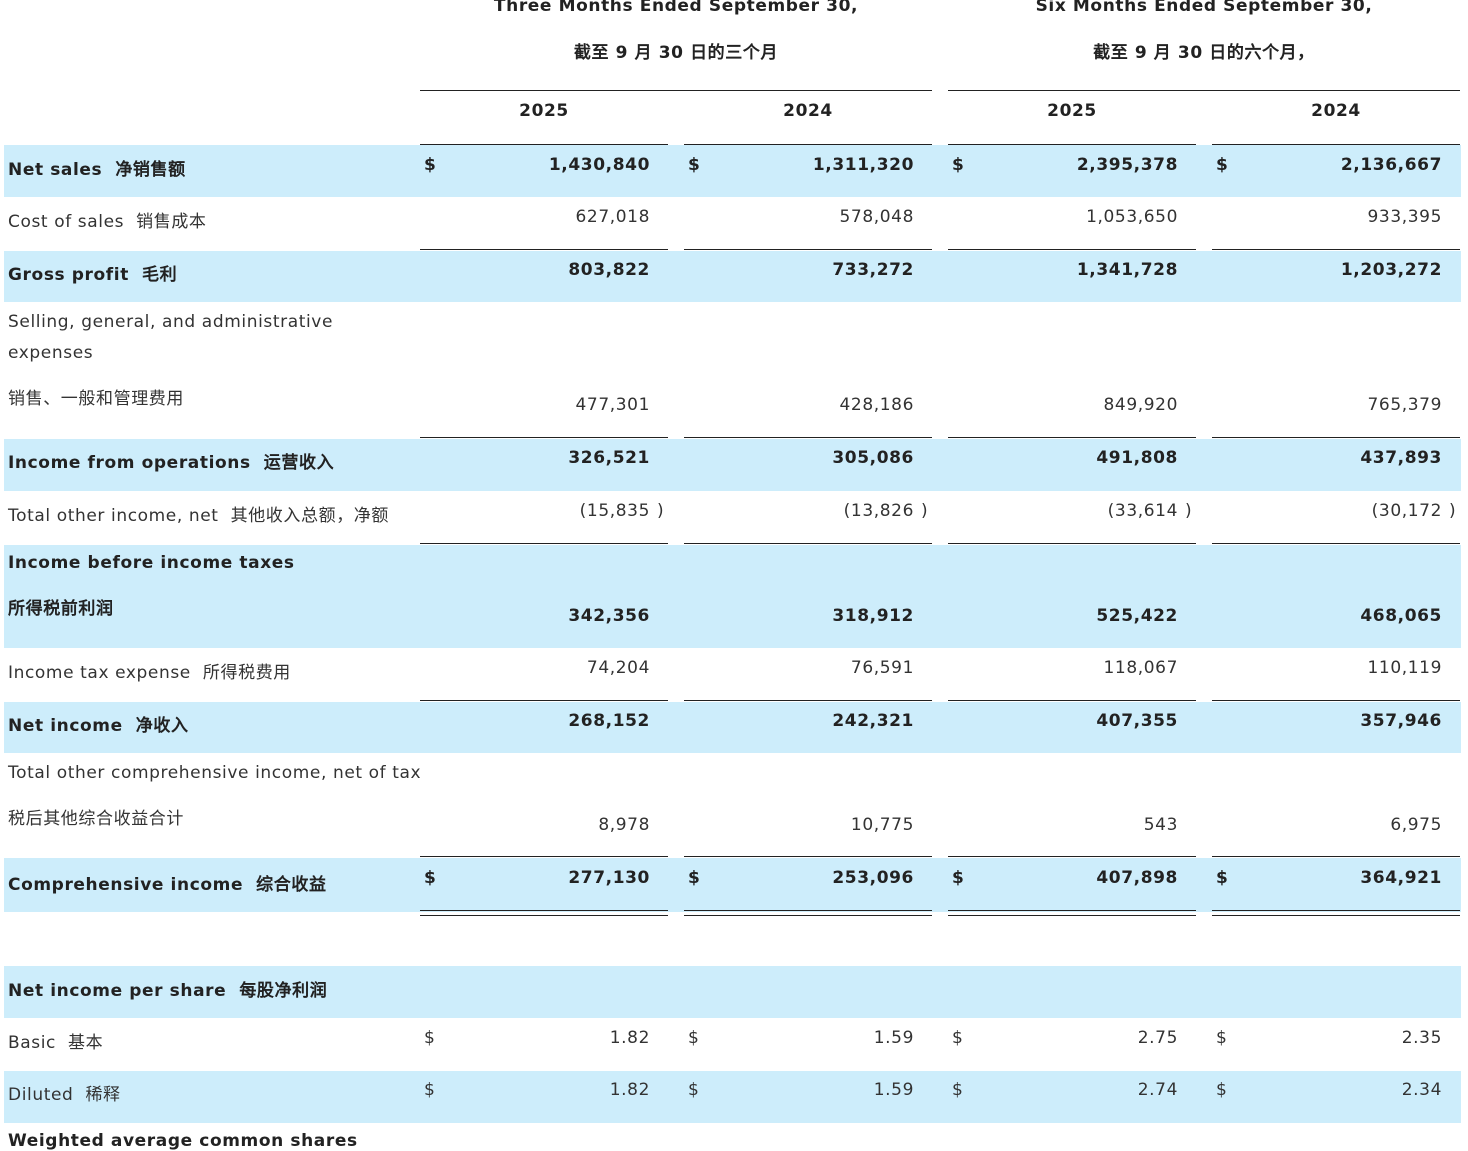  What do you see at coordinates (873, 721) in the screenshot?
I see `cell-value: 242,321` at bounding box center [873, 721].